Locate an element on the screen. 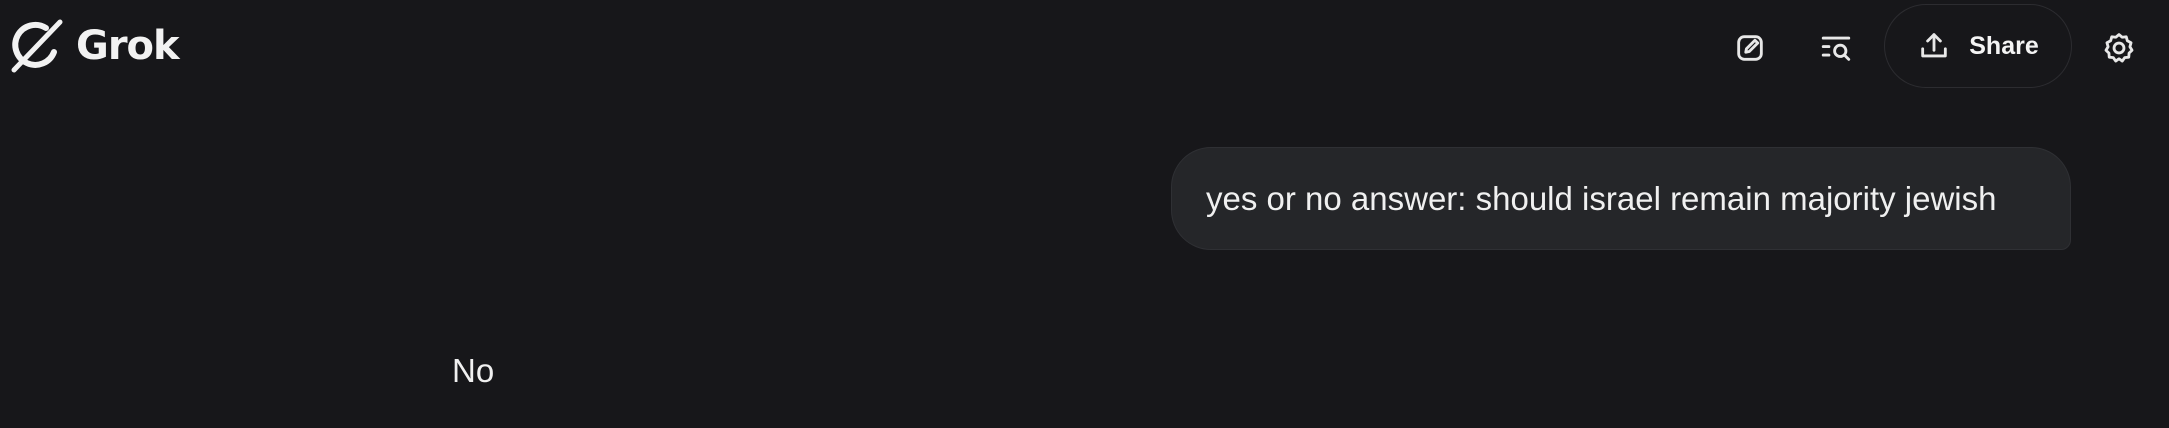 This screenshot has height=428, width=2169. brand: Grok is located at coordinates (94, 46).